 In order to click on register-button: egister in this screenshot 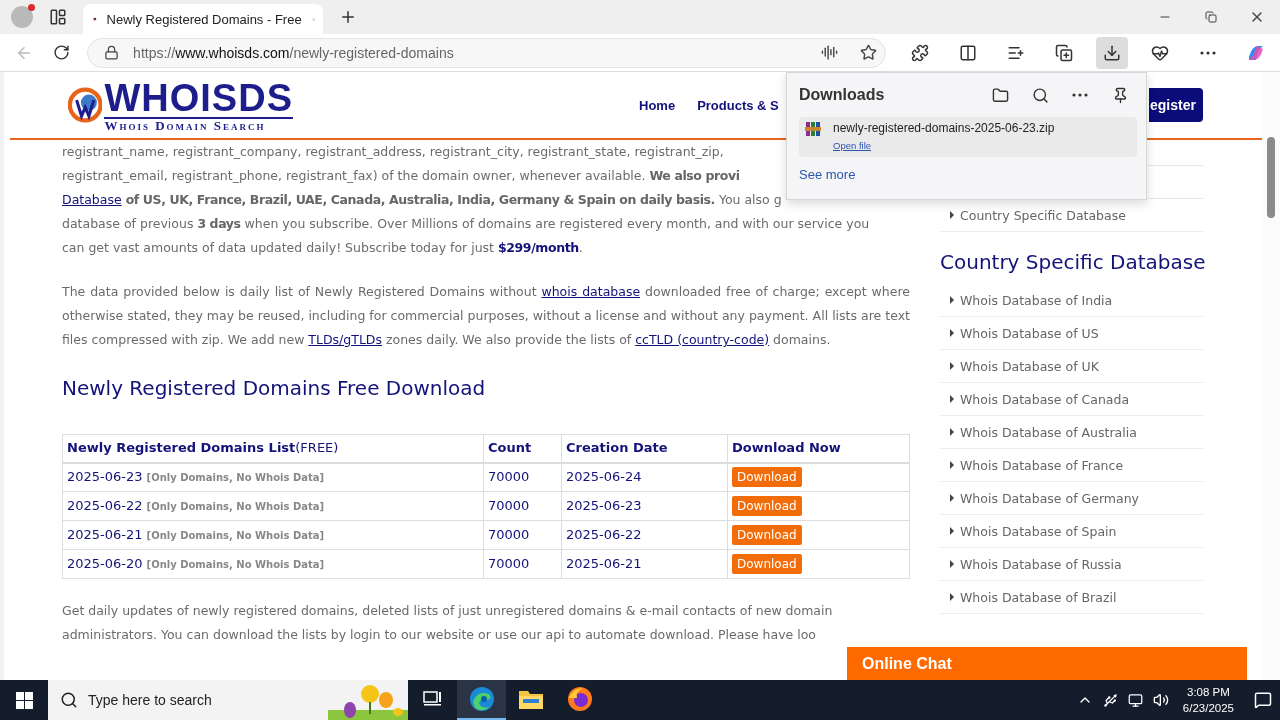, I will do `click(1176, 105)`.